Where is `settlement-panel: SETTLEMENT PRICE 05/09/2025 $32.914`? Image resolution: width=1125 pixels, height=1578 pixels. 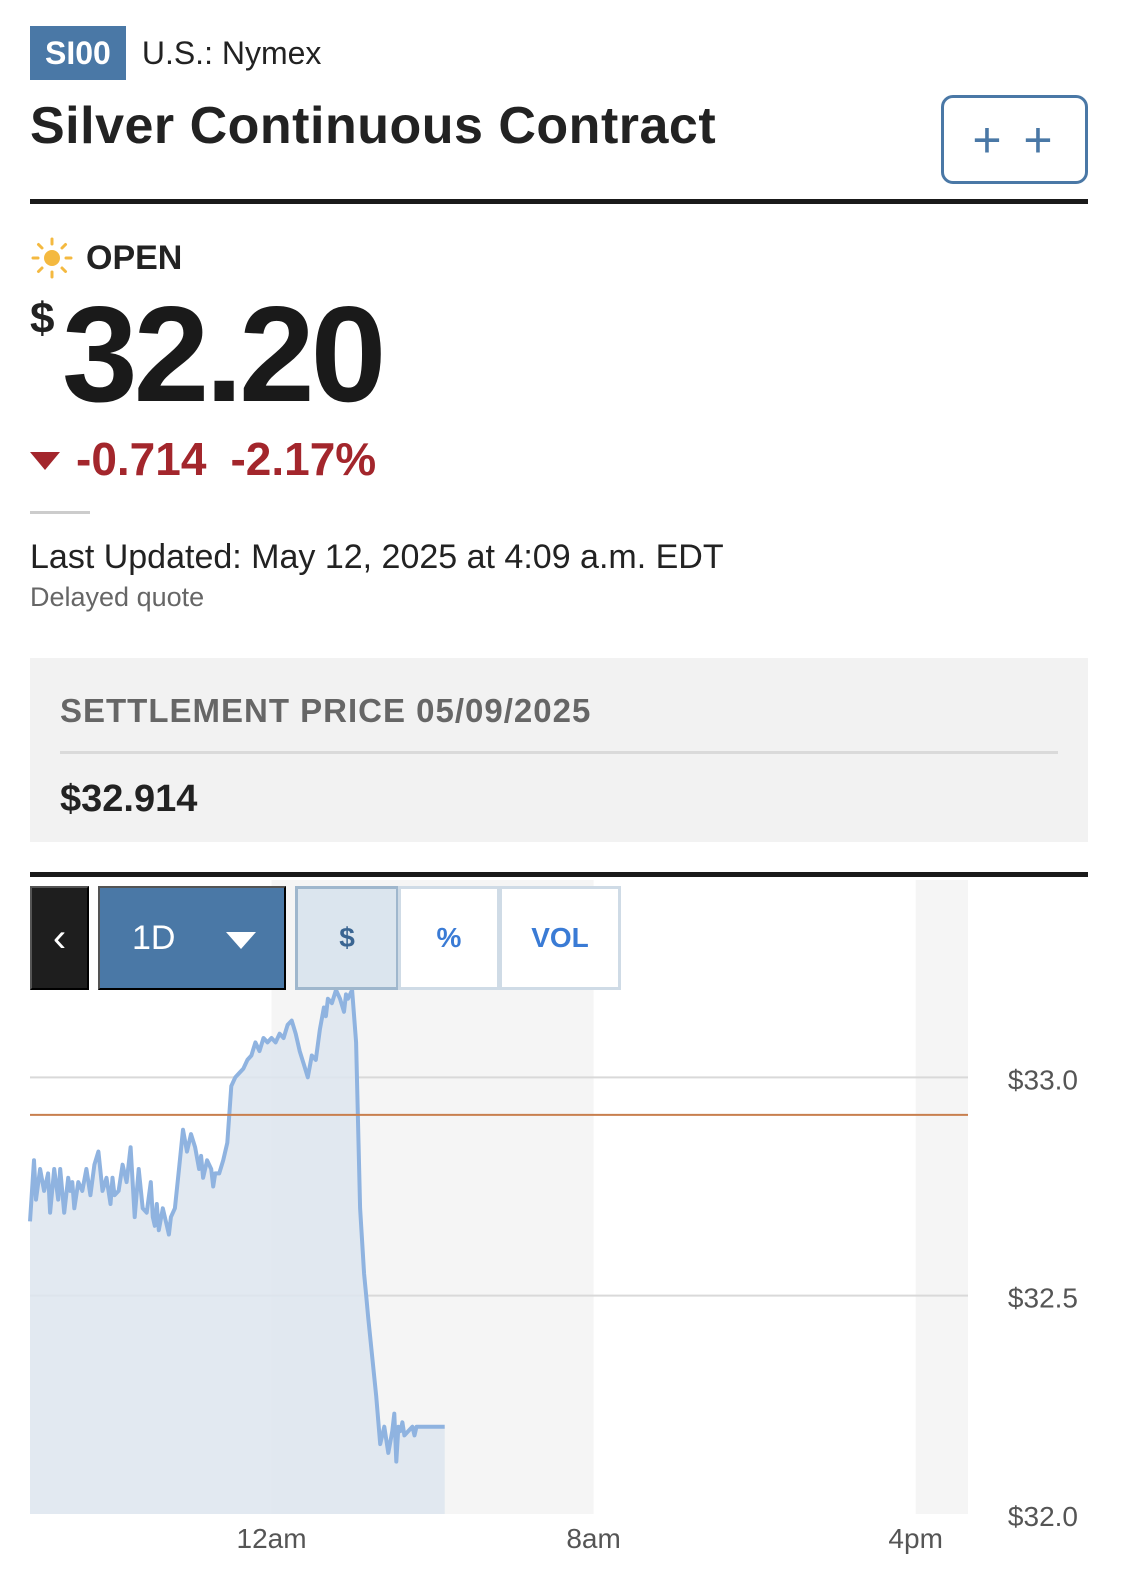
settlement-panel: SETTLEMENT PRICE 05/09/2025 $32.914 is located at coordinates (559, 750).